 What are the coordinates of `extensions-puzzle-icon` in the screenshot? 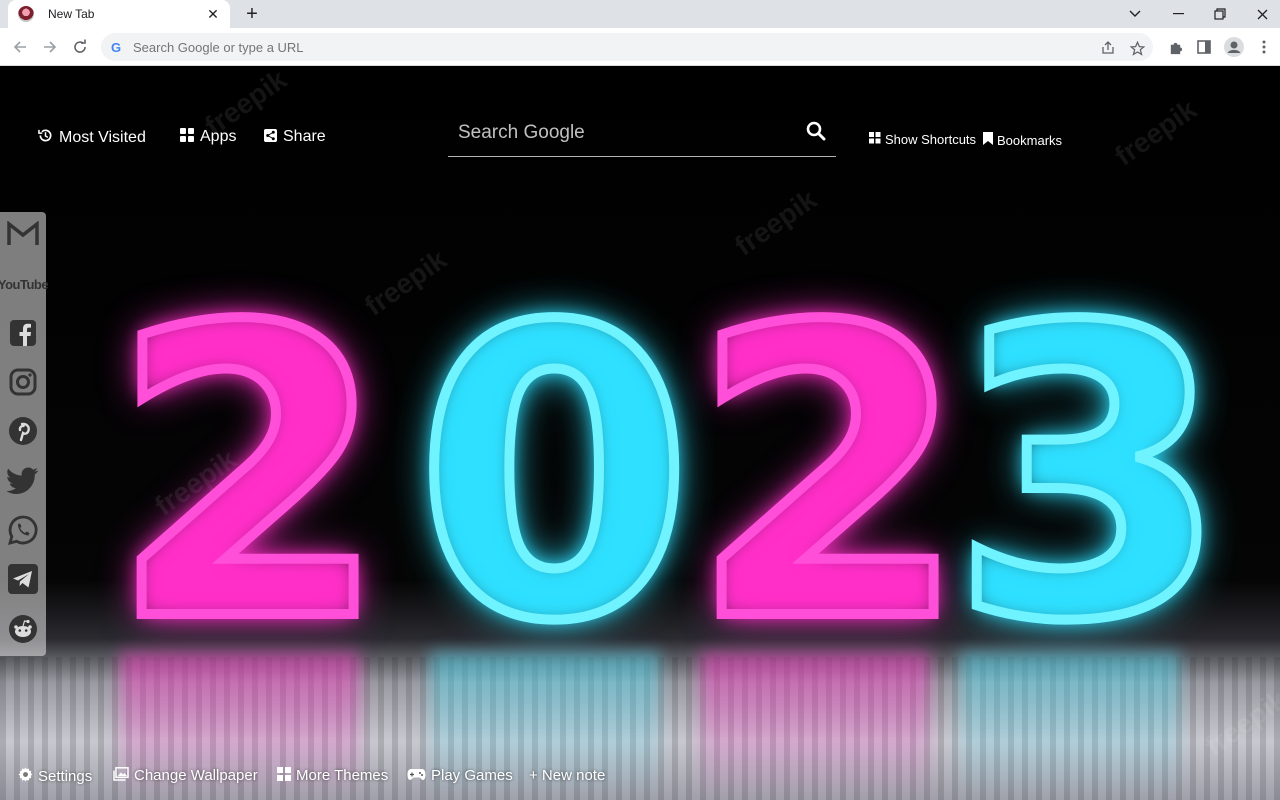 It's located at (1175, 47).